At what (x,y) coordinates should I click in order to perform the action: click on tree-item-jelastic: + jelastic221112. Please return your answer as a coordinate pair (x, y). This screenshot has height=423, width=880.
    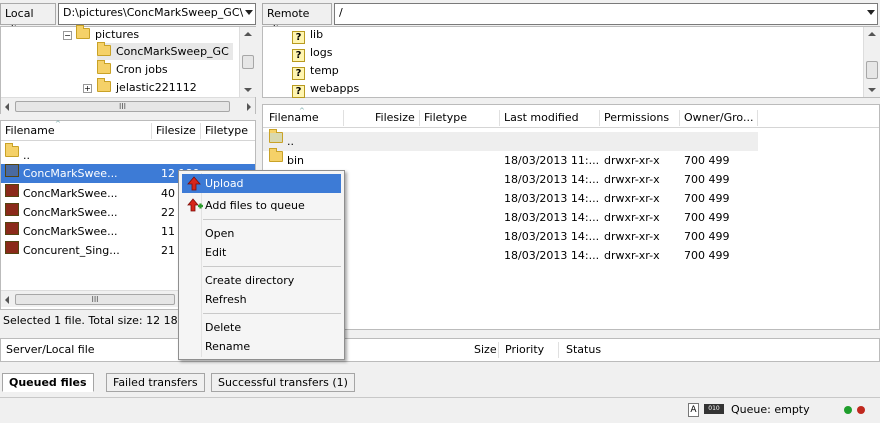
    Looking at the image, I should click on (140, 87).